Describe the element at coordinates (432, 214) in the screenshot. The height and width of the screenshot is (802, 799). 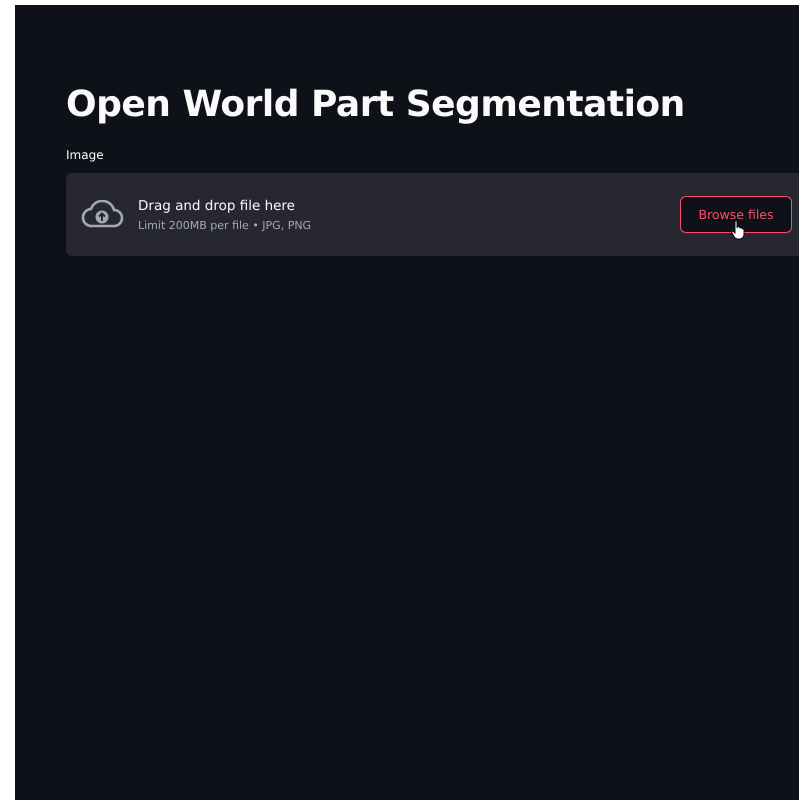
I see `file-dropzone: Drag and drop file here Limit 200MB per file • JPG, PNG Browse files` at that location.